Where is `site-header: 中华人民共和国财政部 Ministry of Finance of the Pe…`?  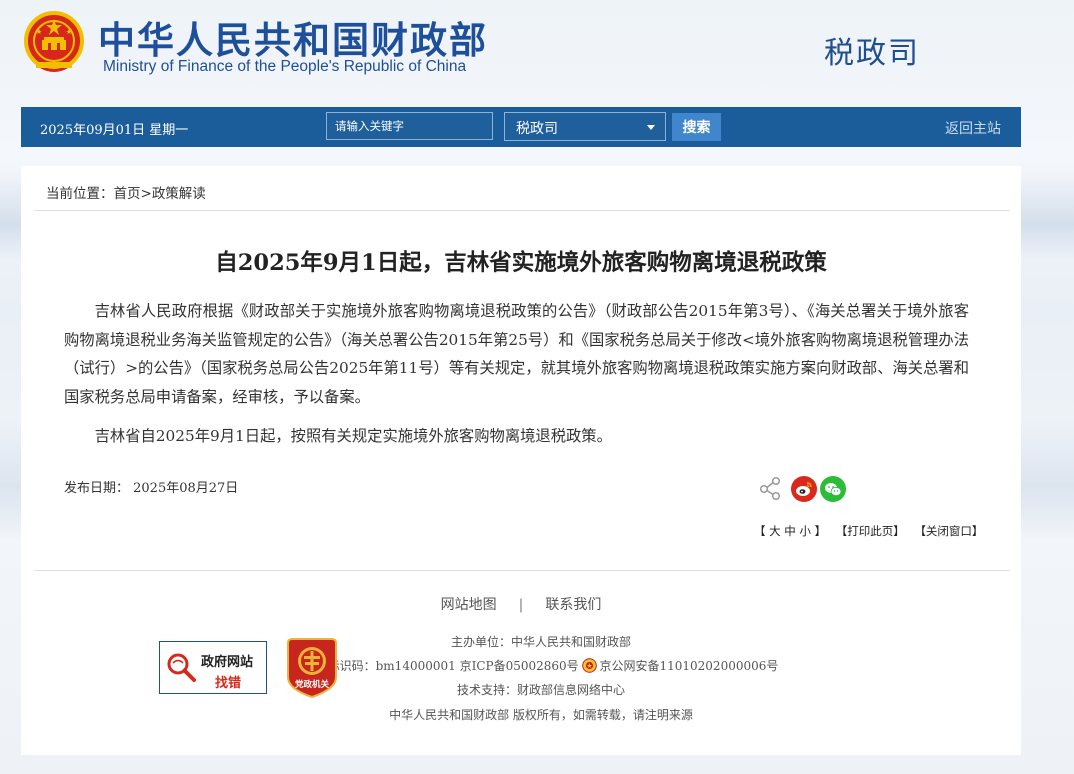 site-header: 中华人民共和国财政部 Ministry of Finance of the Pe… is located at coordinates (537, 50).